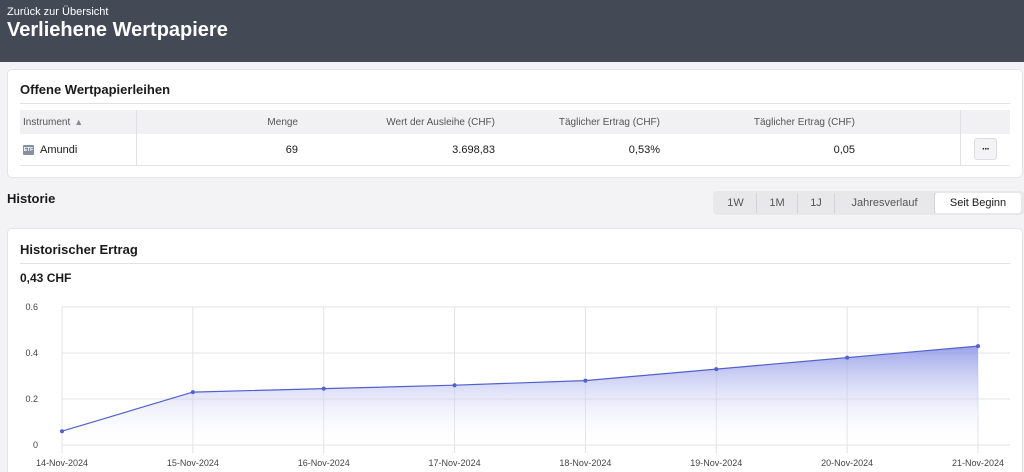 Image resolution: width=1024 pixels, height=472 pixels. What do you see at coordinates (31, 353) in the screenshot?
I see `y-tick-label: 0.4` at bounding box center [31, 353].